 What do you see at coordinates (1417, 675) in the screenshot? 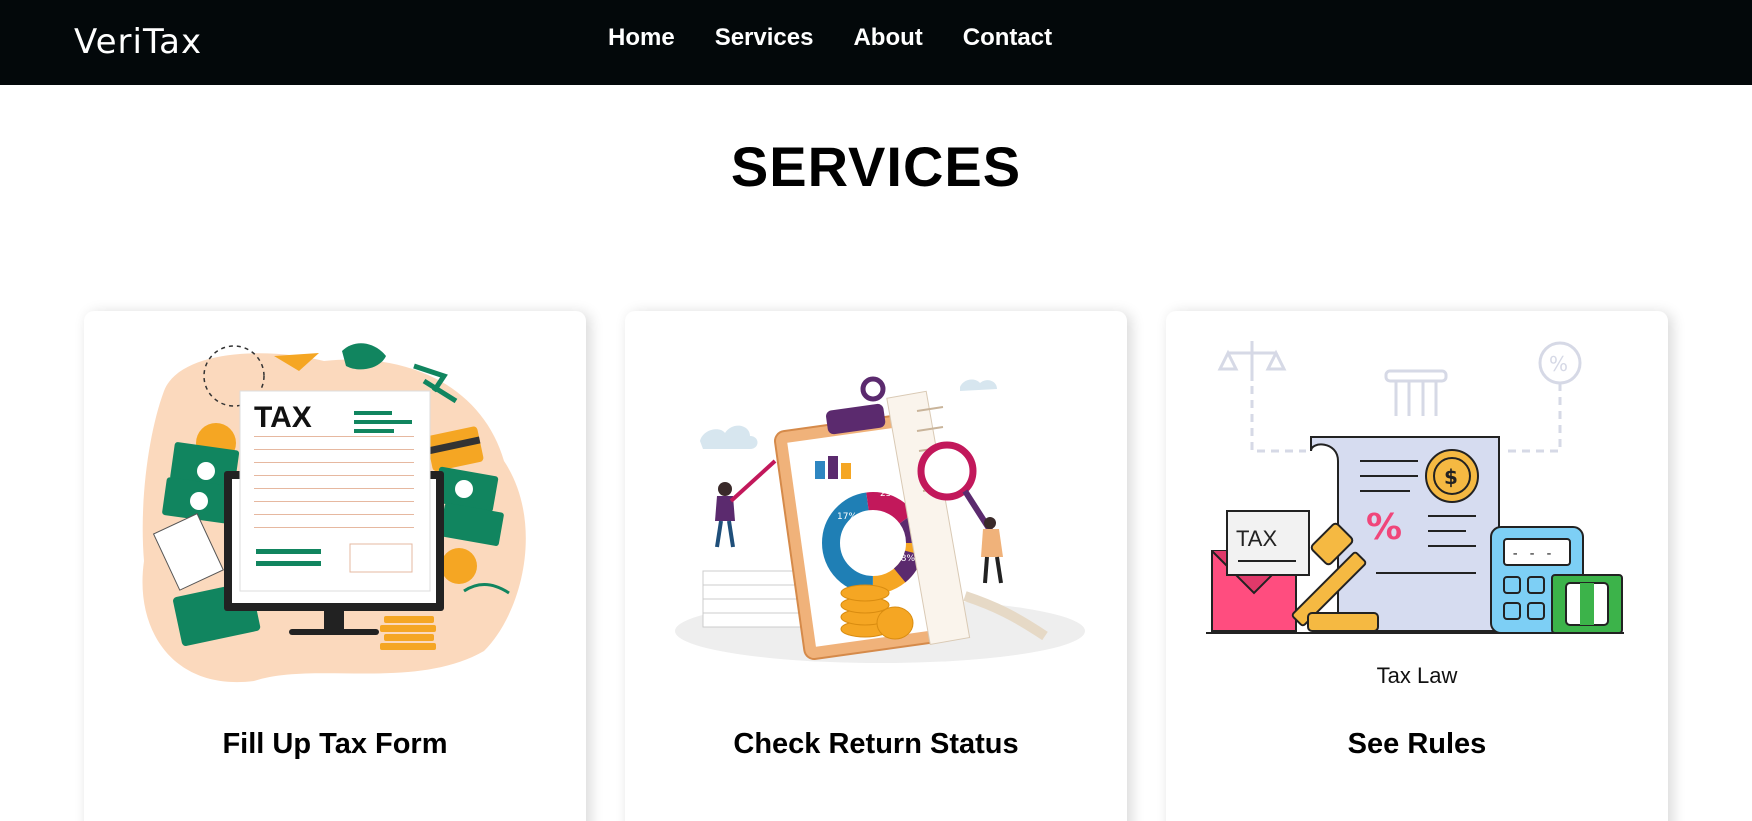
I see `art-caption-tax-law: Tax Law` at bounding box center [1417, 675].